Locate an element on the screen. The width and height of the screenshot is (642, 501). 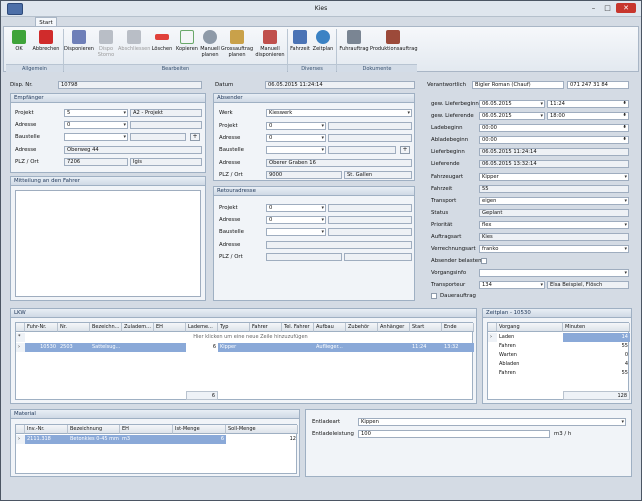
cell-minuten: 4 is located at coordinates (596, 364).